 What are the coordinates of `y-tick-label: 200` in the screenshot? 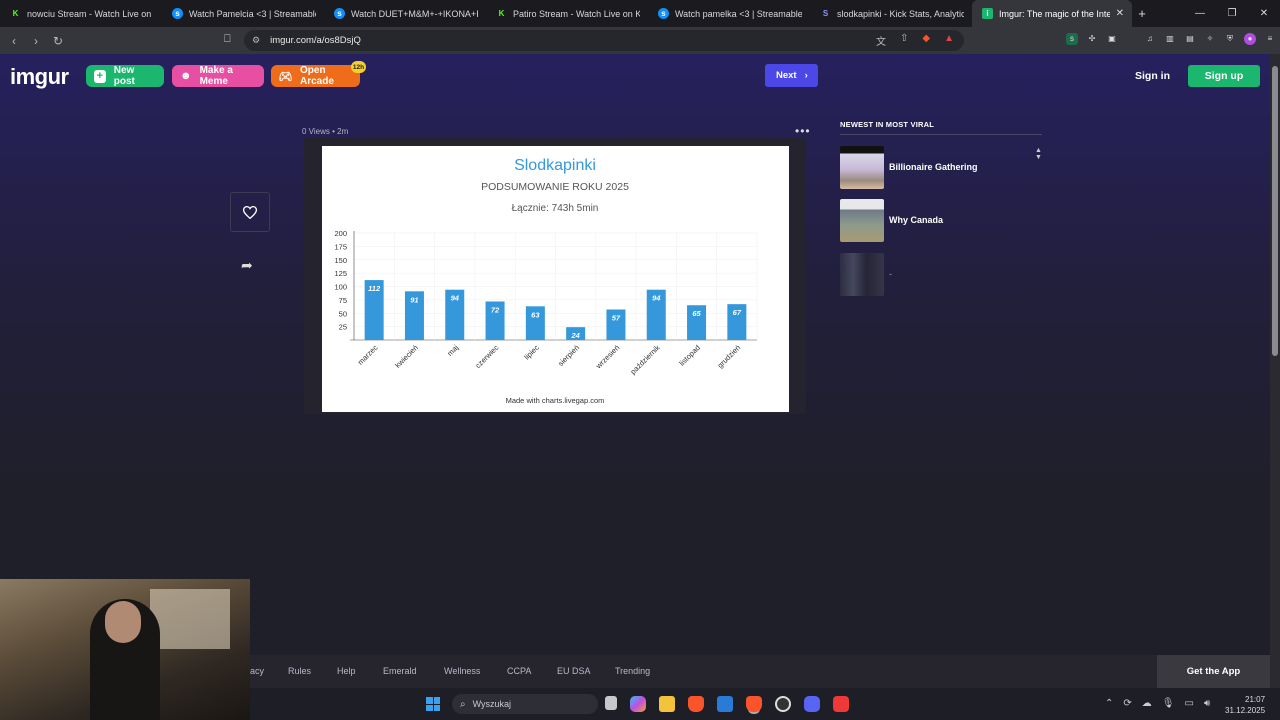 It's located at (340, 233).